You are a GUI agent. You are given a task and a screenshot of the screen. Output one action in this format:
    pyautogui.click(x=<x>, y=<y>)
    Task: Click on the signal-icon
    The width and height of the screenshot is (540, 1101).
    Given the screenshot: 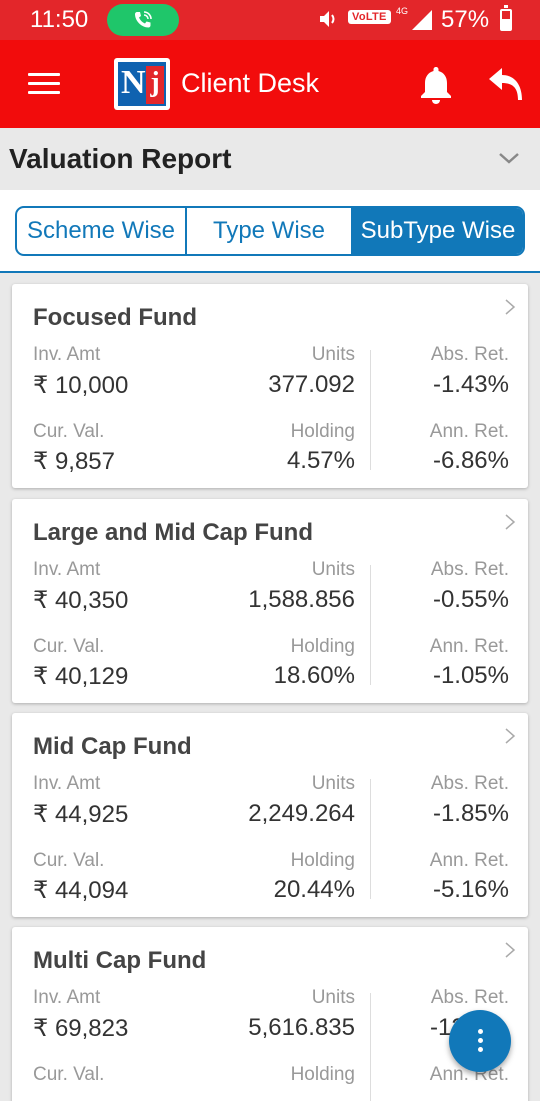 What is the action you would take?
    pyautogui.click(x=422, y=20)
    